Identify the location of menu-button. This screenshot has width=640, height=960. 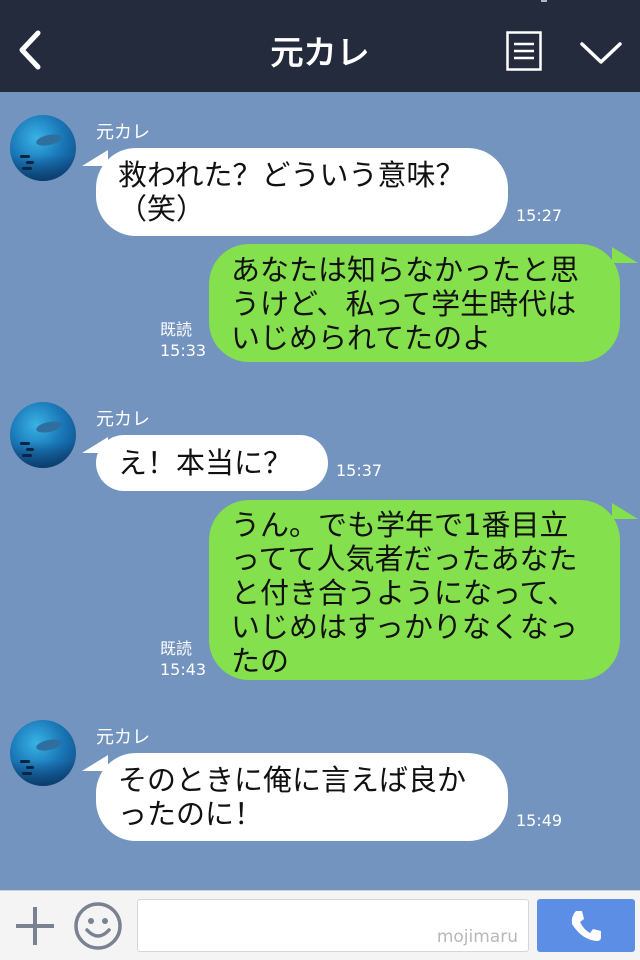
(524, 51).